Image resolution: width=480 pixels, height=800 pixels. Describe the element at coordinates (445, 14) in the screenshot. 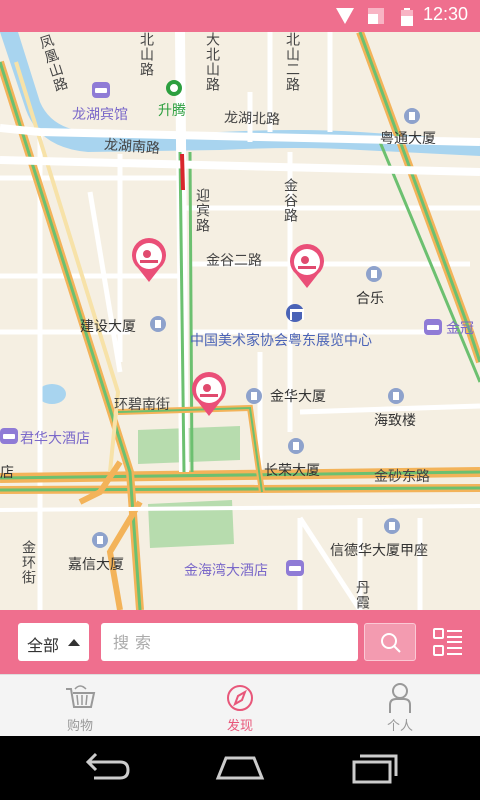

I see `status-time: 12:30` at that location.